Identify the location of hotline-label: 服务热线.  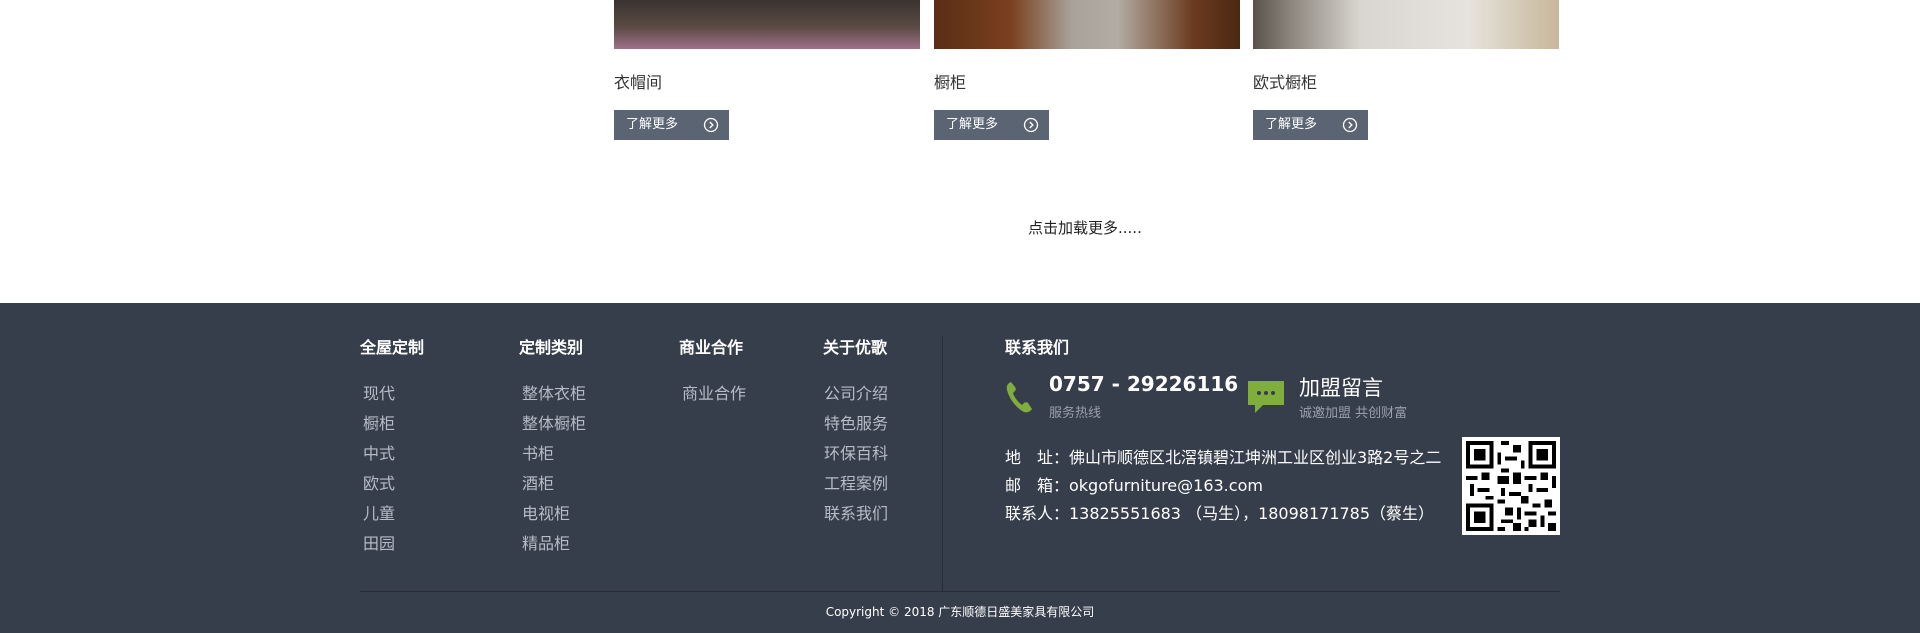
(1075, 413).